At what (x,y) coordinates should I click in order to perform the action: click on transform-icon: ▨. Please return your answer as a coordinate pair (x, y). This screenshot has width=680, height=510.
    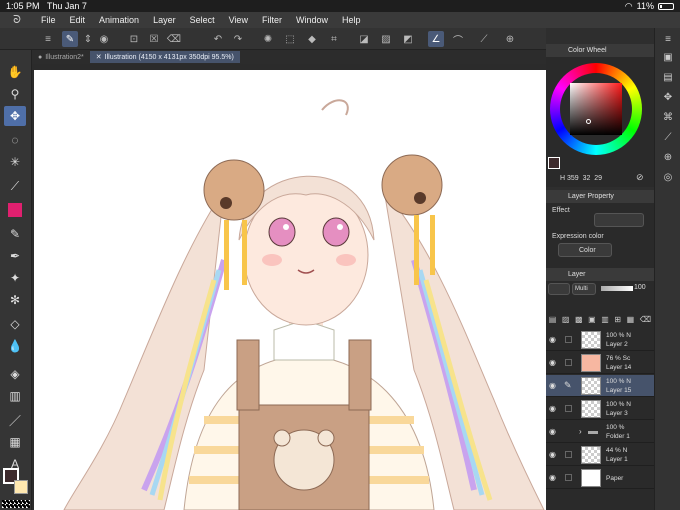
    Looking at the image, I should click on (386, 39).